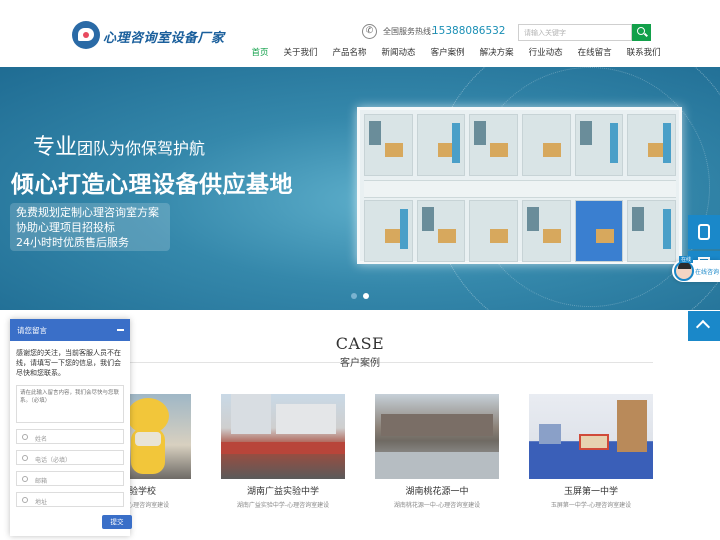  Describe the element at coordinates (369, 31) in the screenshot. I see `phone-icon: ✆` at that location.